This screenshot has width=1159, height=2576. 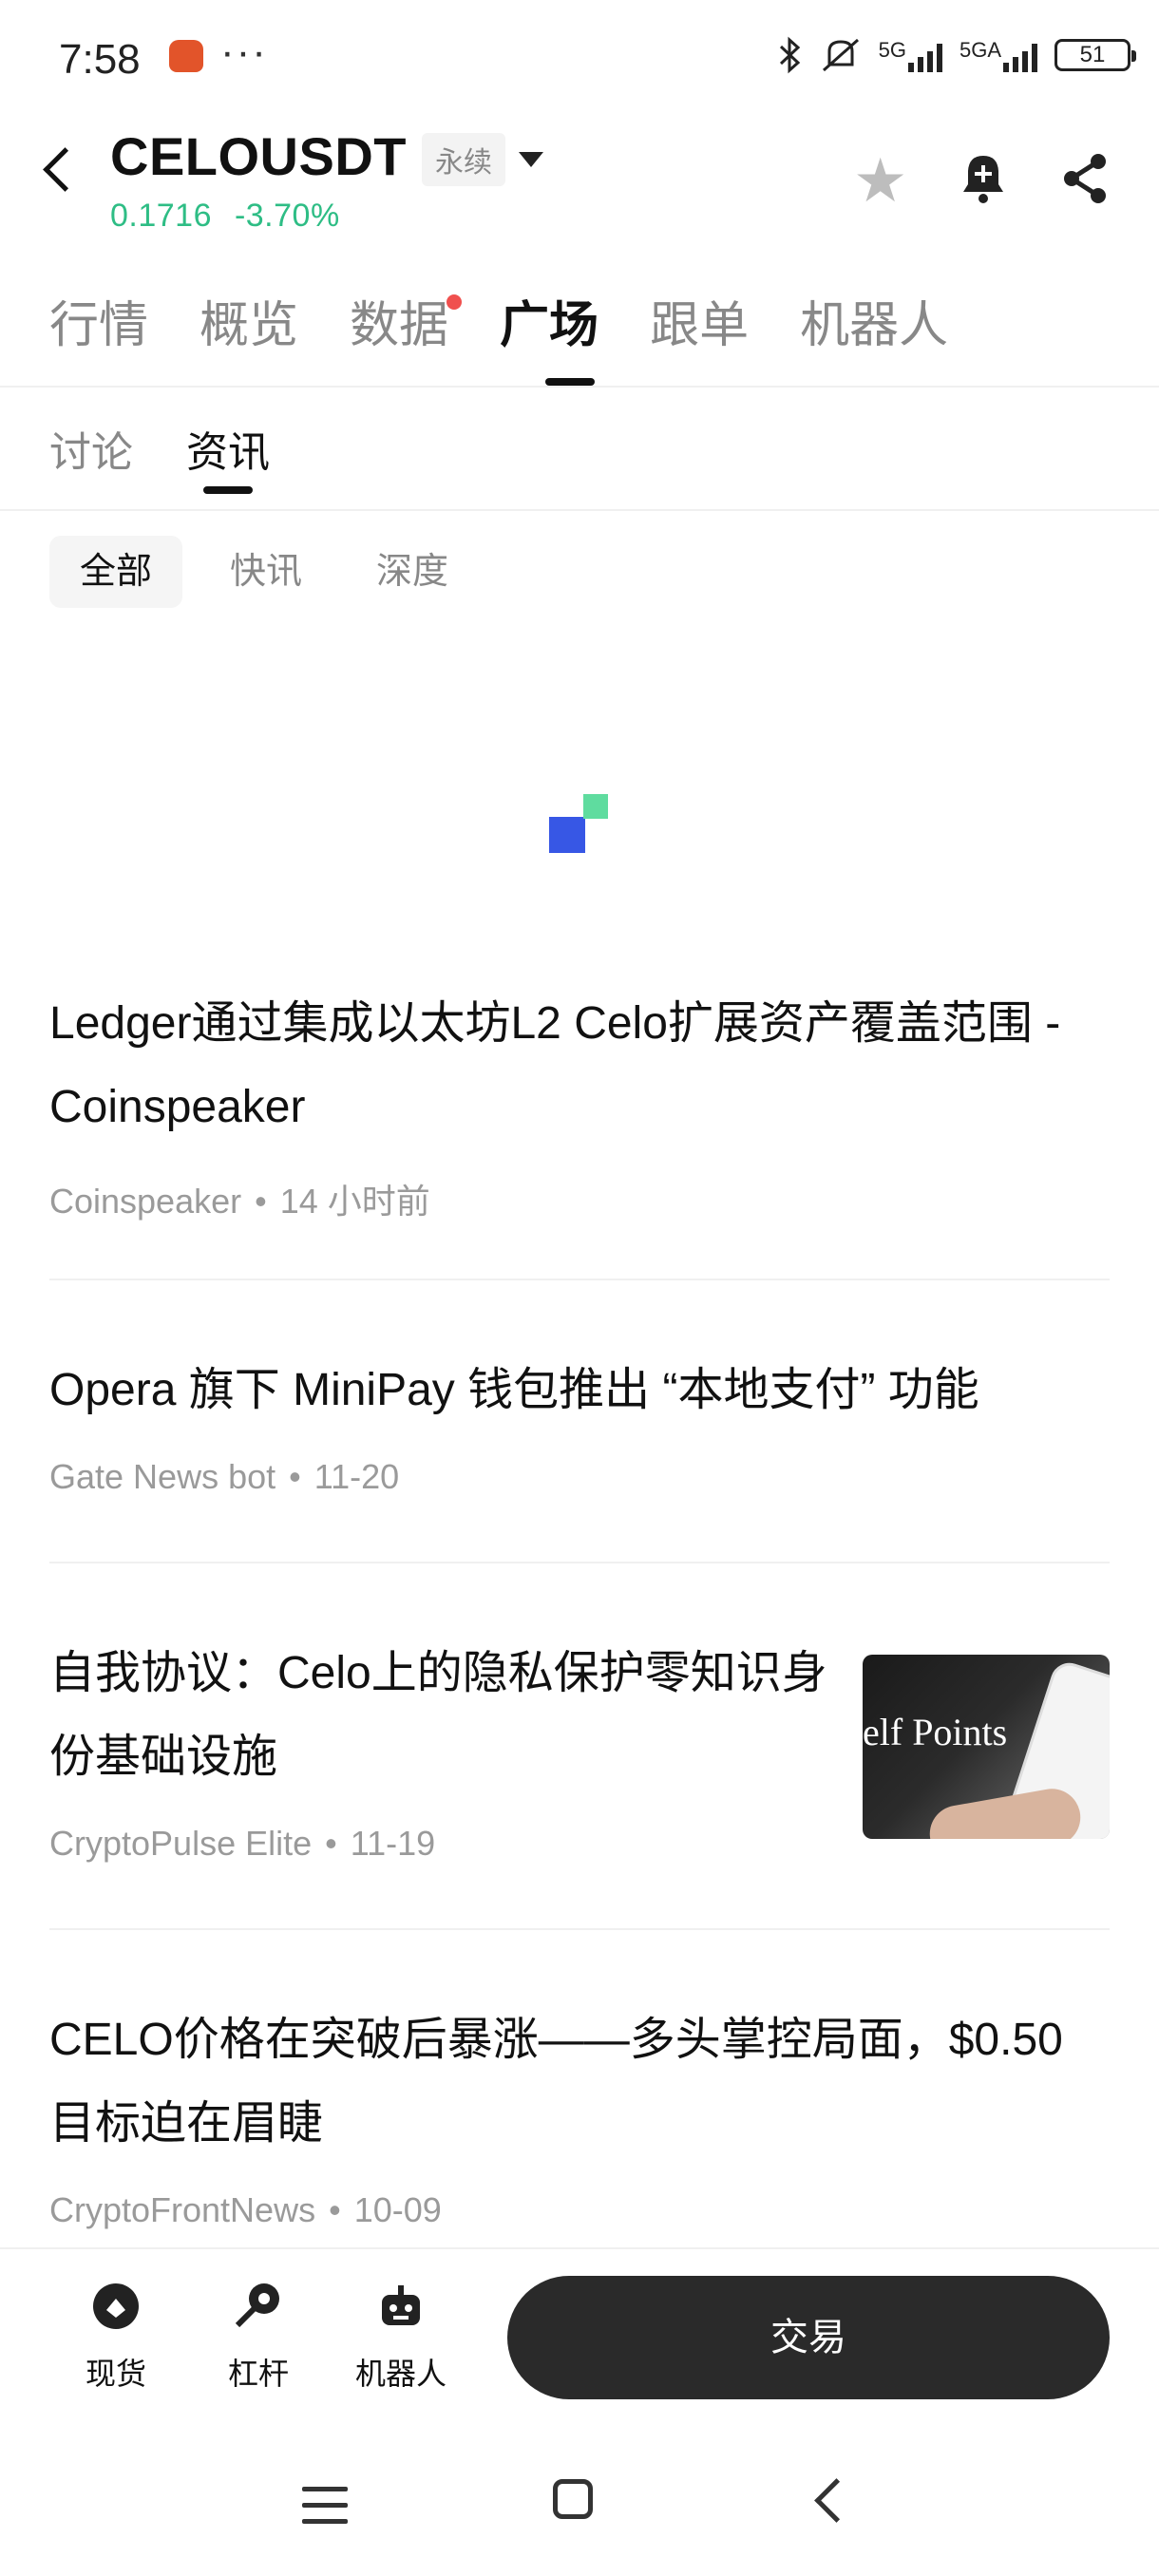 I want to click on tab-market: 行情, so click(x=98, y=320).